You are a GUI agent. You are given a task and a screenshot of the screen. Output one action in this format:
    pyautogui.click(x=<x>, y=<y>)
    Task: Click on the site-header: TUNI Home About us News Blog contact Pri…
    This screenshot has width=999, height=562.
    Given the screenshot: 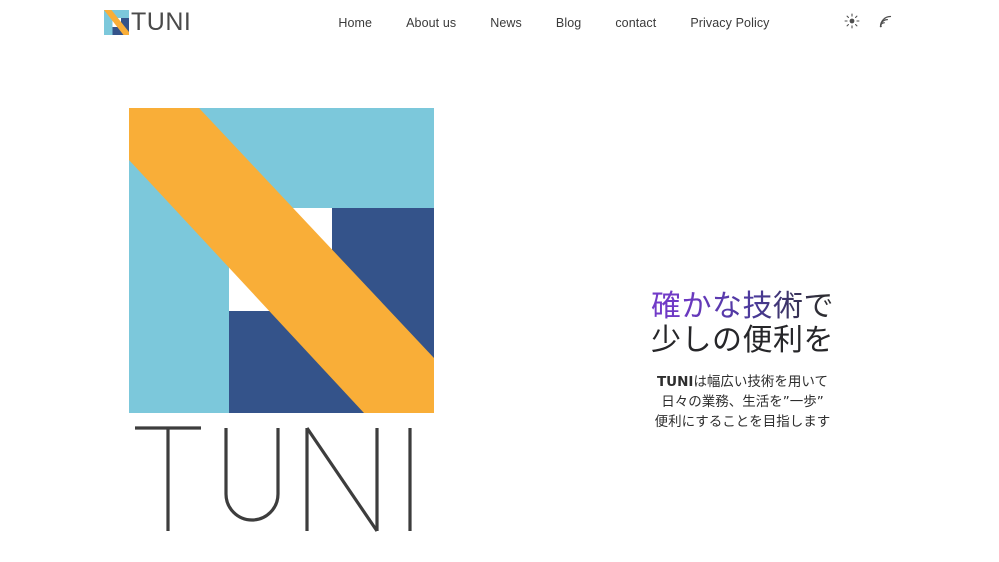 What is the action you would take?
    pyautogui.click(x=499, y=22)
    